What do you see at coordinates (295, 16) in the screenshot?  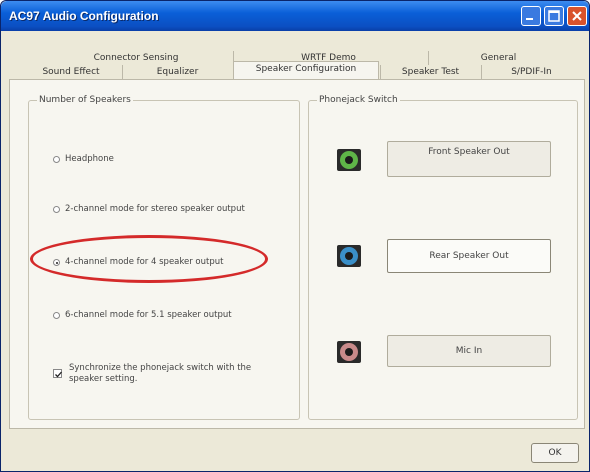 I see `title-bar: AC97 Audio Configuration` at bounding box center [295, 16].